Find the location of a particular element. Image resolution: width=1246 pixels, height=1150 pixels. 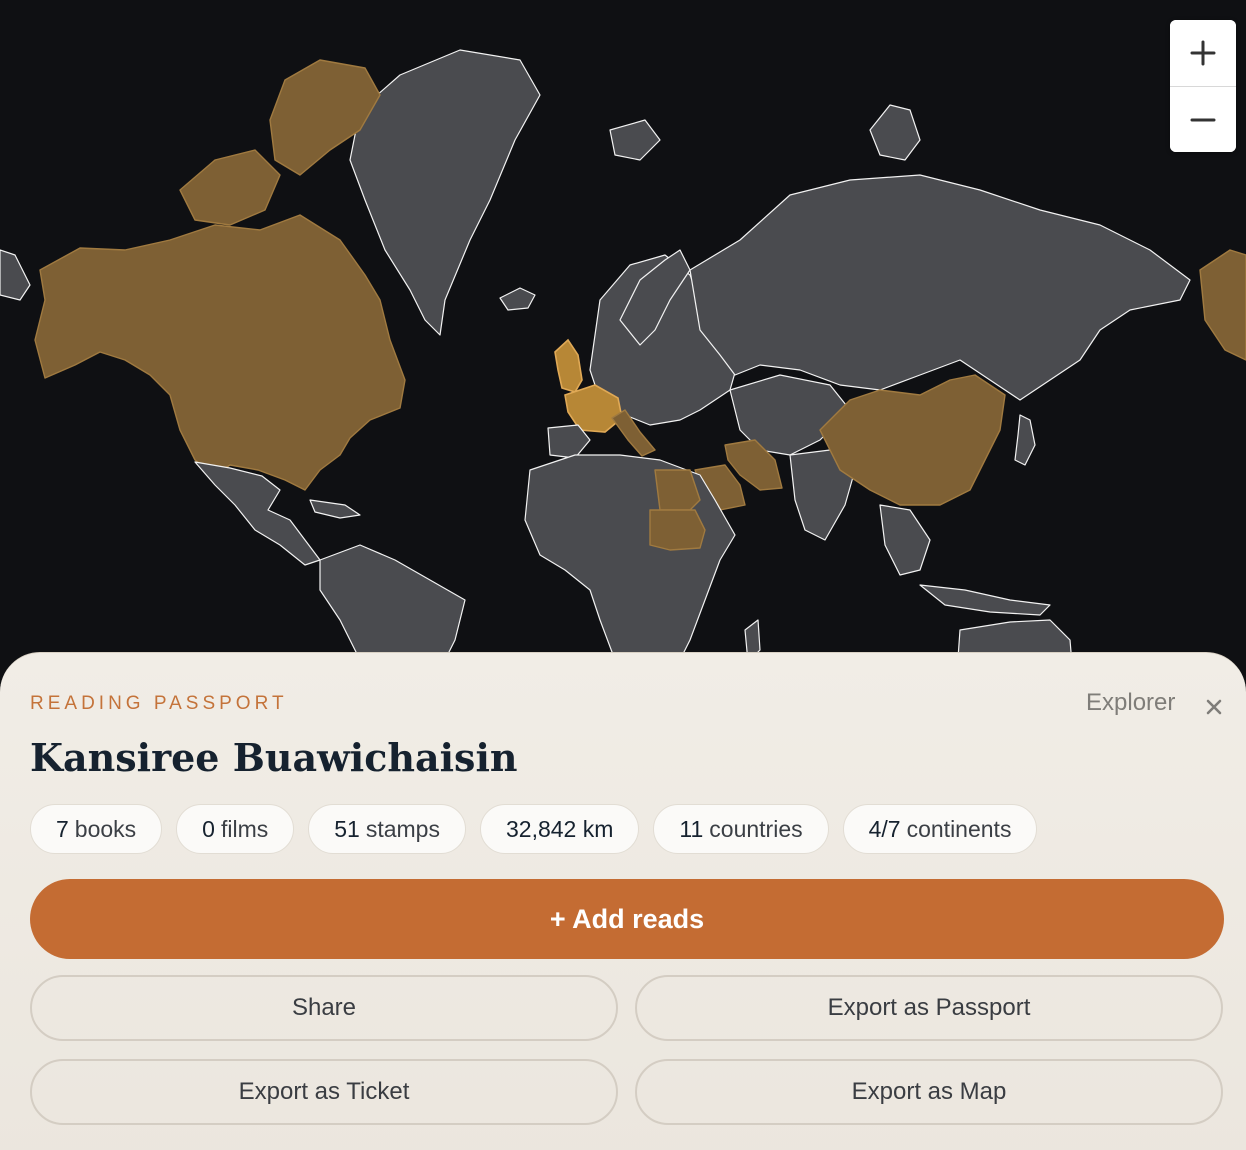

zoom-out-button is located at coordinates (1203, 119).